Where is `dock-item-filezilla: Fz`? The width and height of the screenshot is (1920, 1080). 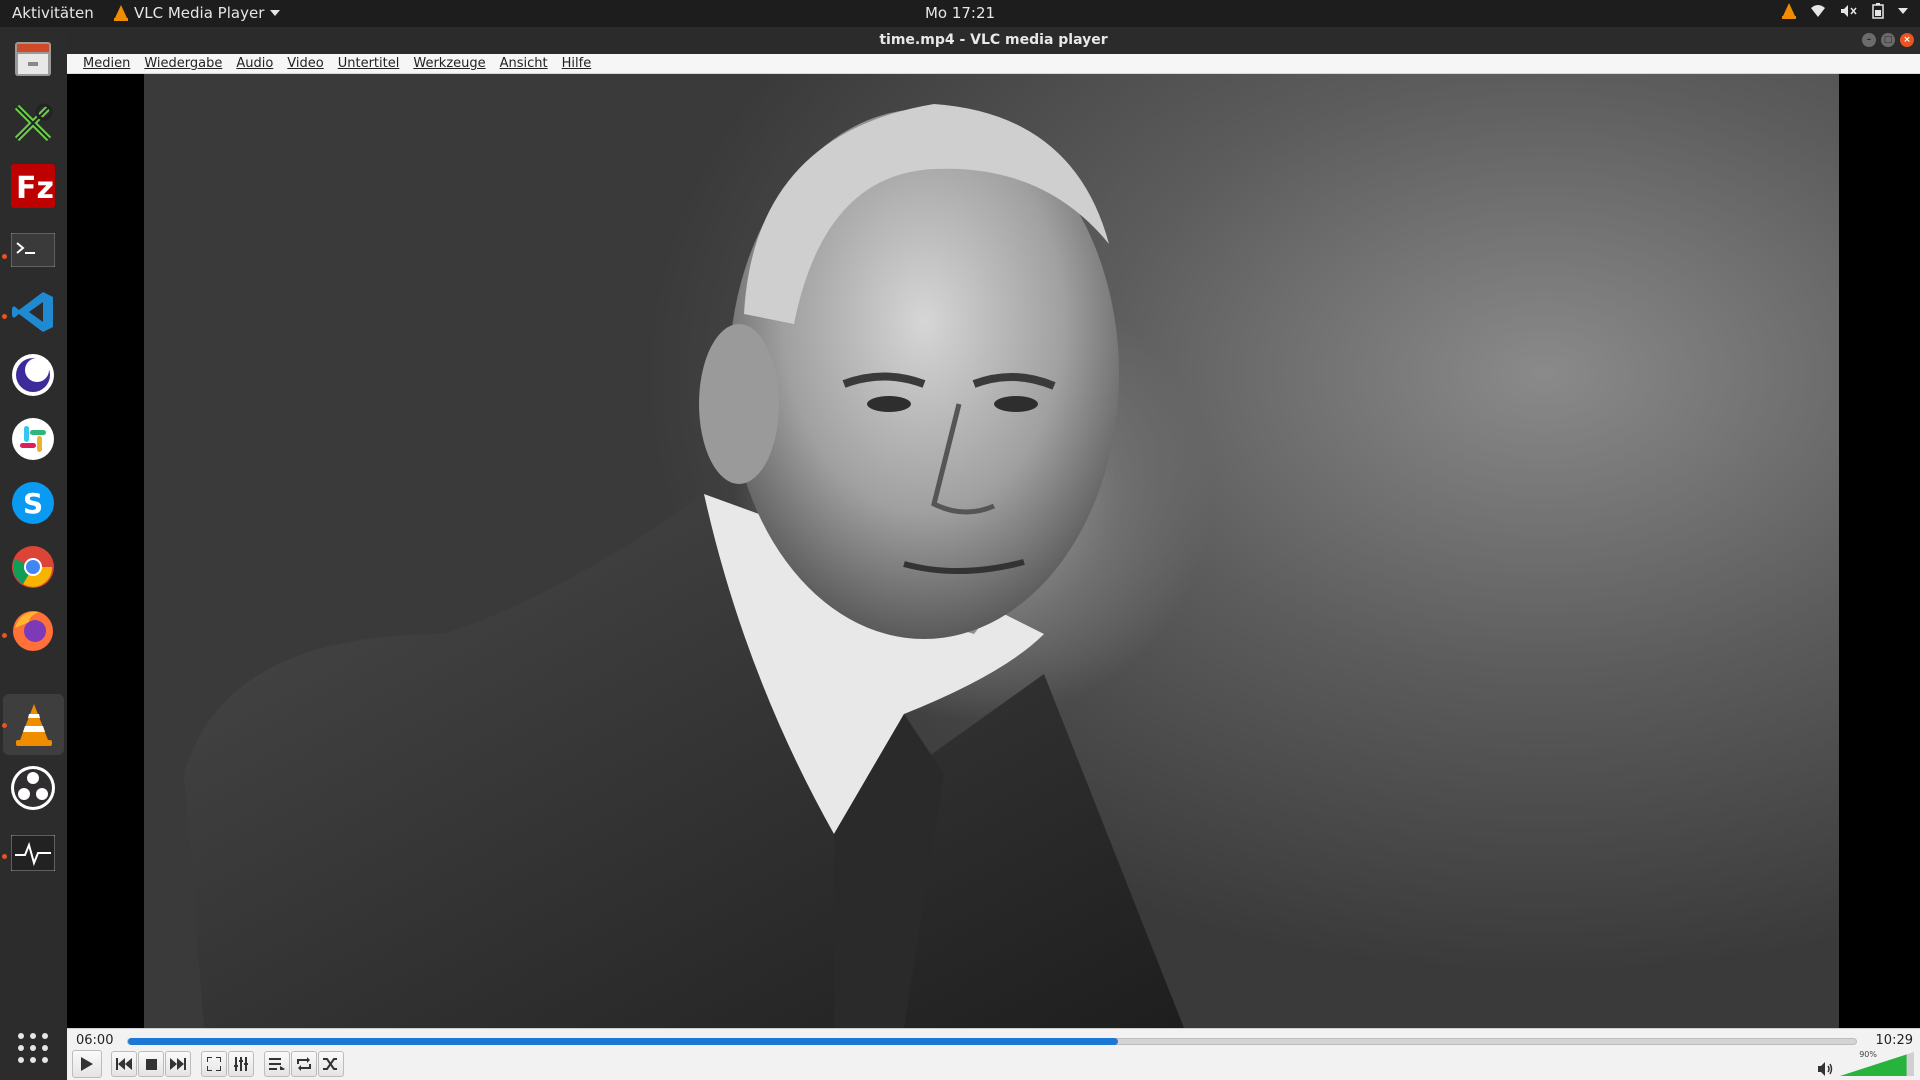 dock-item-filezilla: Fz is located at coordinates (33, 186).